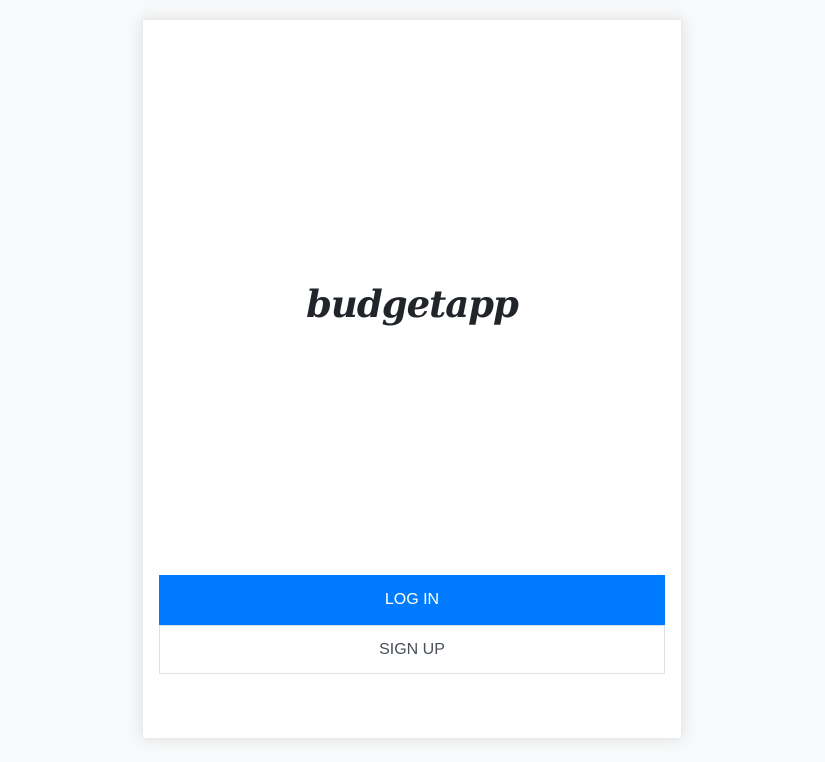 This screenshot has height=762, width=825. I want to click on app-logo: budgetapp, so click(412, 304).